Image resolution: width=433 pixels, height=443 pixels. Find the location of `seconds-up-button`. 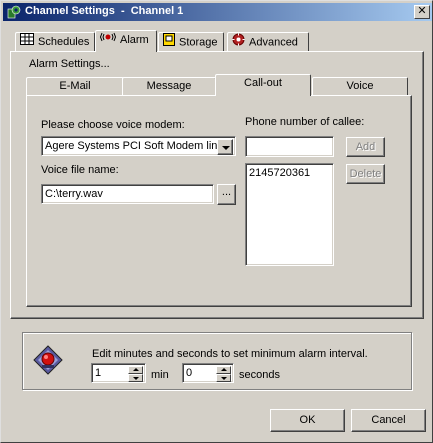

seconds-up-button is located at coordinates (223, 370).